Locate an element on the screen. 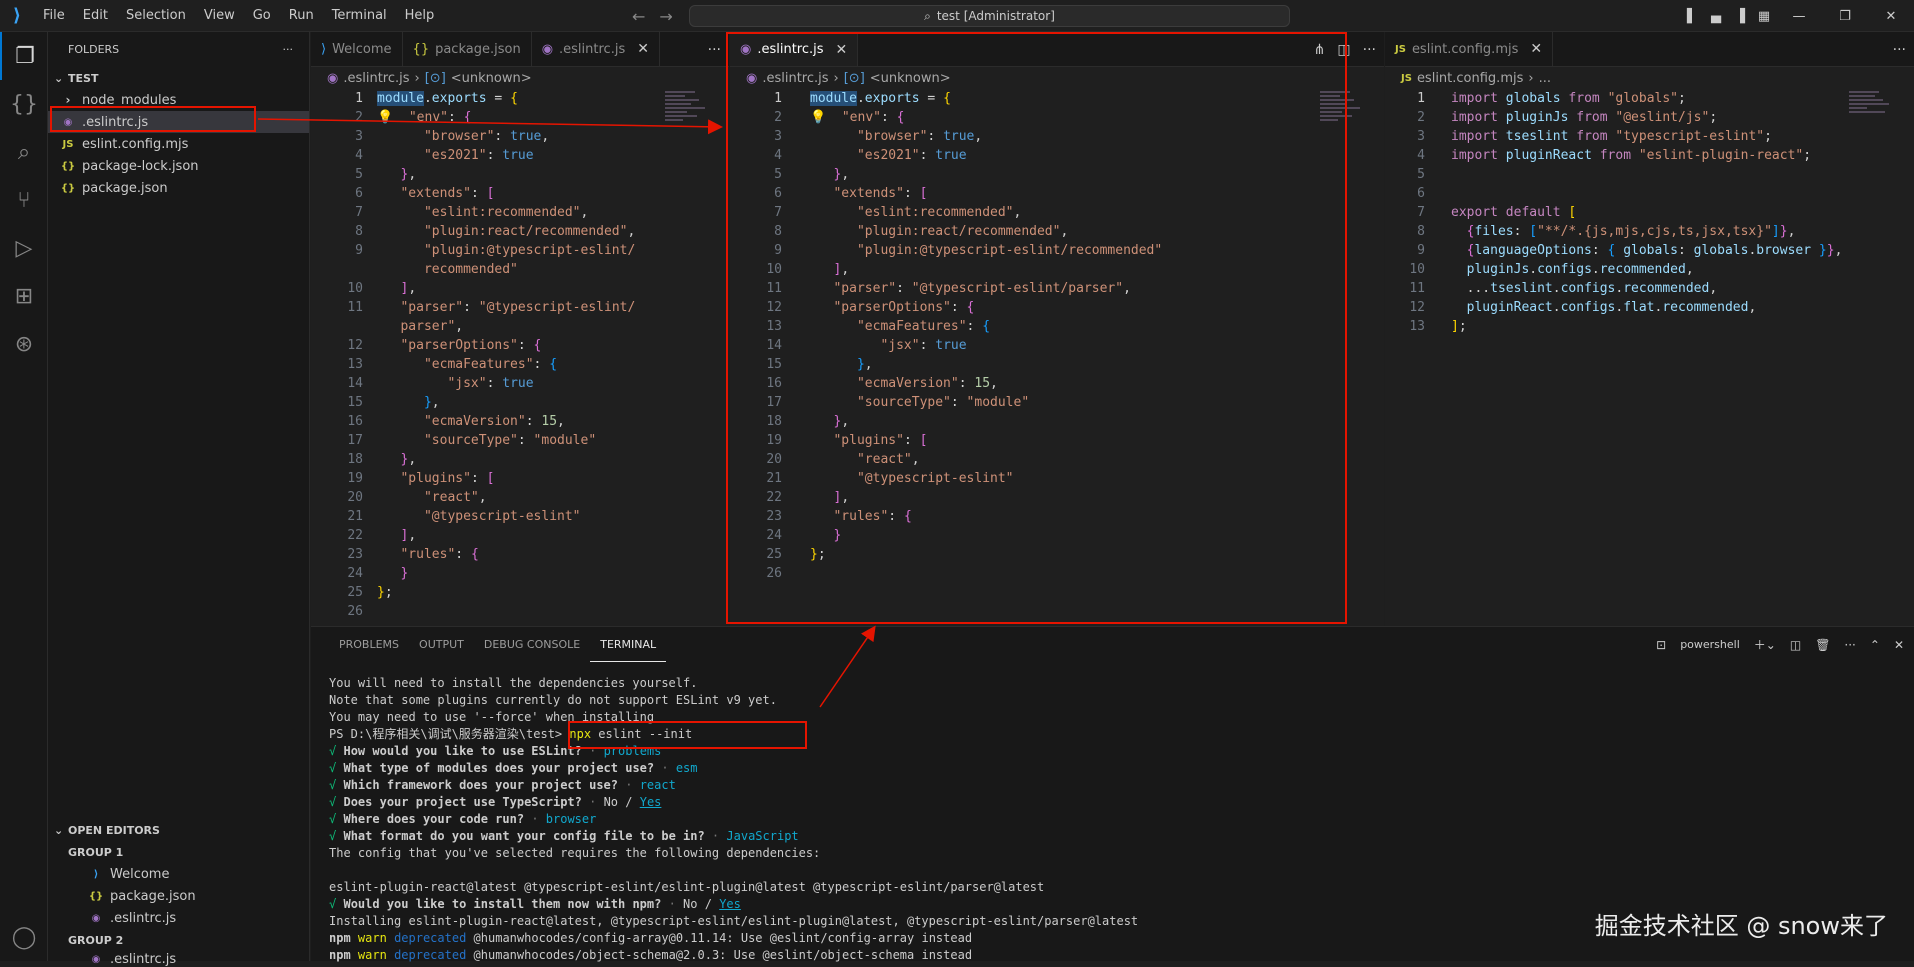 This screenshot has height=967, width=1914. terminal-shell-name: powershell is located at coordinates (1710, 644).